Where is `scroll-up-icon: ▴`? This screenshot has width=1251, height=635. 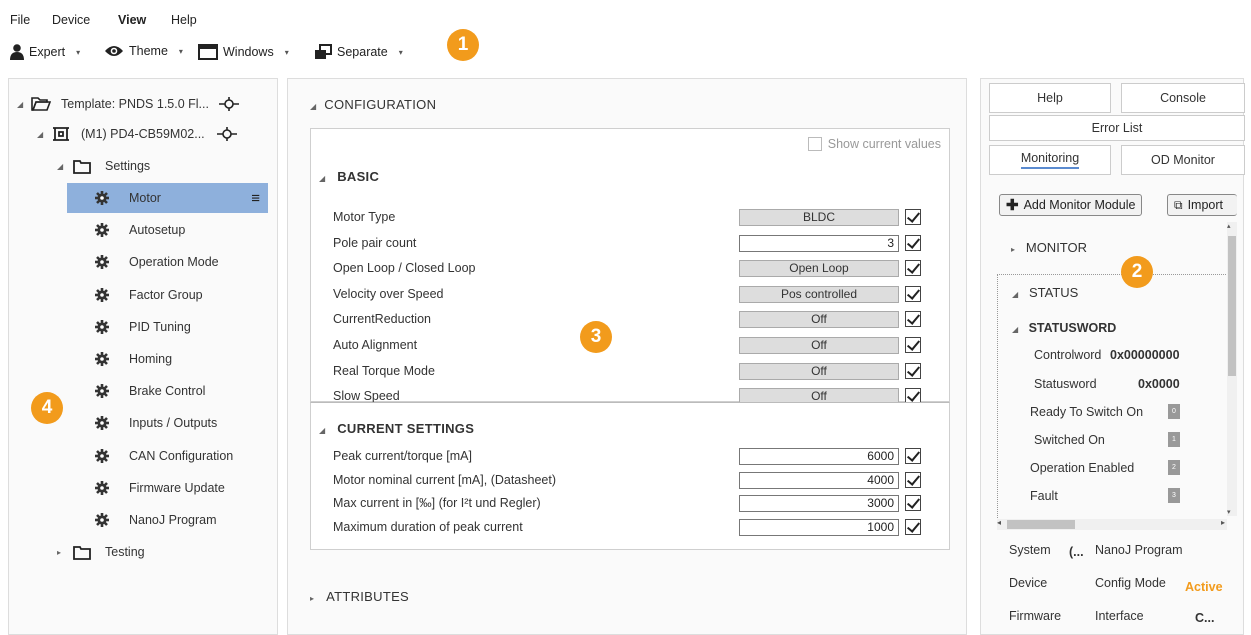 scroll-up-icon: ▴ is located at coordinates (1229, 226).